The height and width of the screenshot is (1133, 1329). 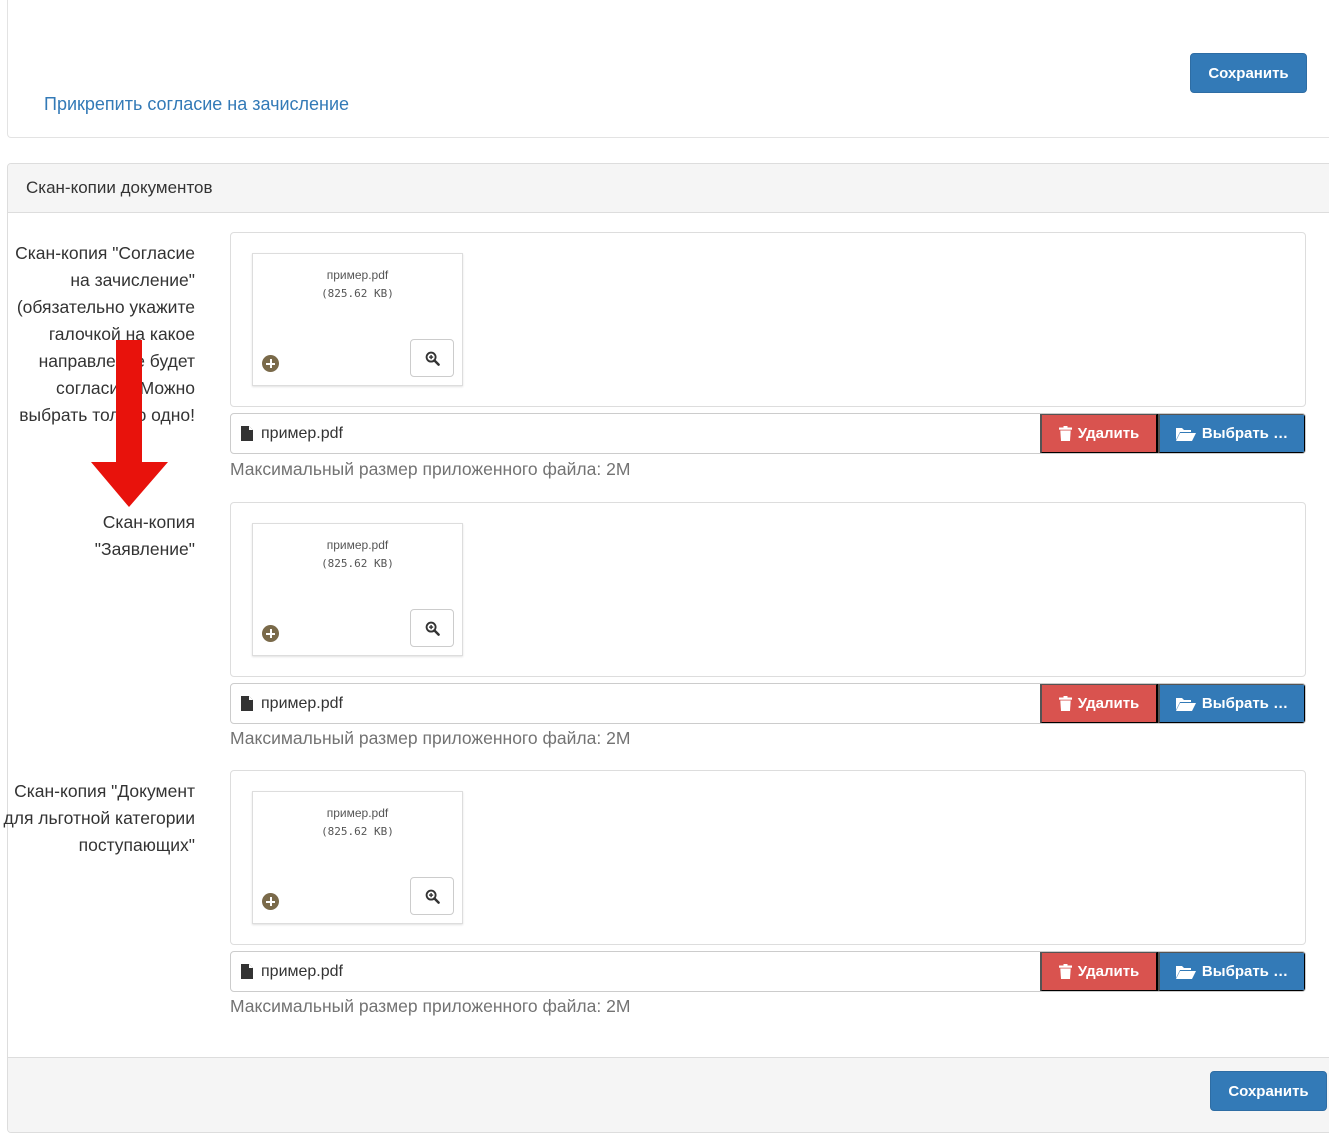 What do you see at coordinates (668, 188) in the screenshot?
I see `panel-heading: Скан-копии документов` at bounding box center [668, 188].